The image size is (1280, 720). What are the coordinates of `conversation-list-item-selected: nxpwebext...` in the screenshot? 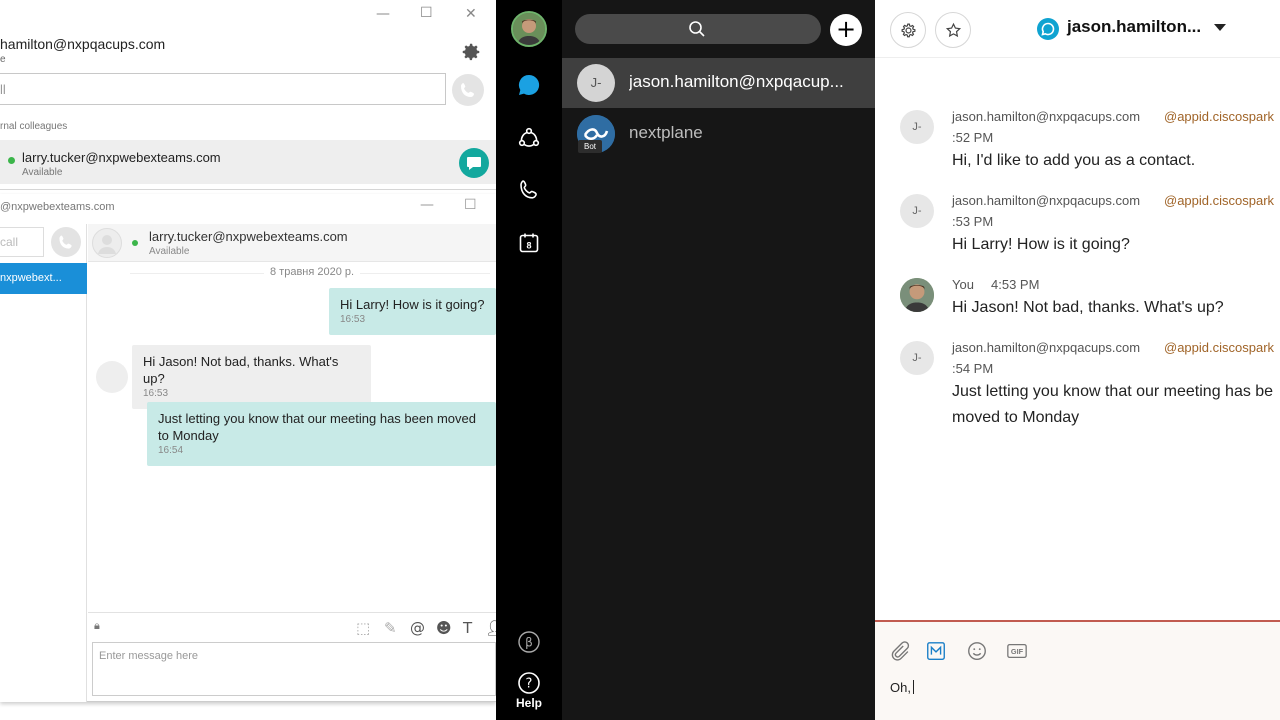 It's located at (43, 278).